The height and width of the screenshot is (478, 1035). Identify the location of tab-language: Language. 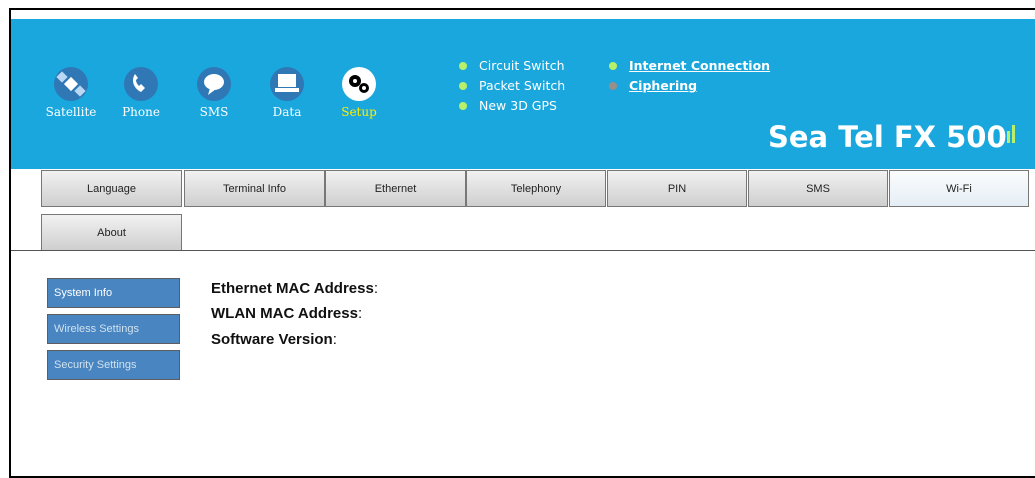
(111, 188).